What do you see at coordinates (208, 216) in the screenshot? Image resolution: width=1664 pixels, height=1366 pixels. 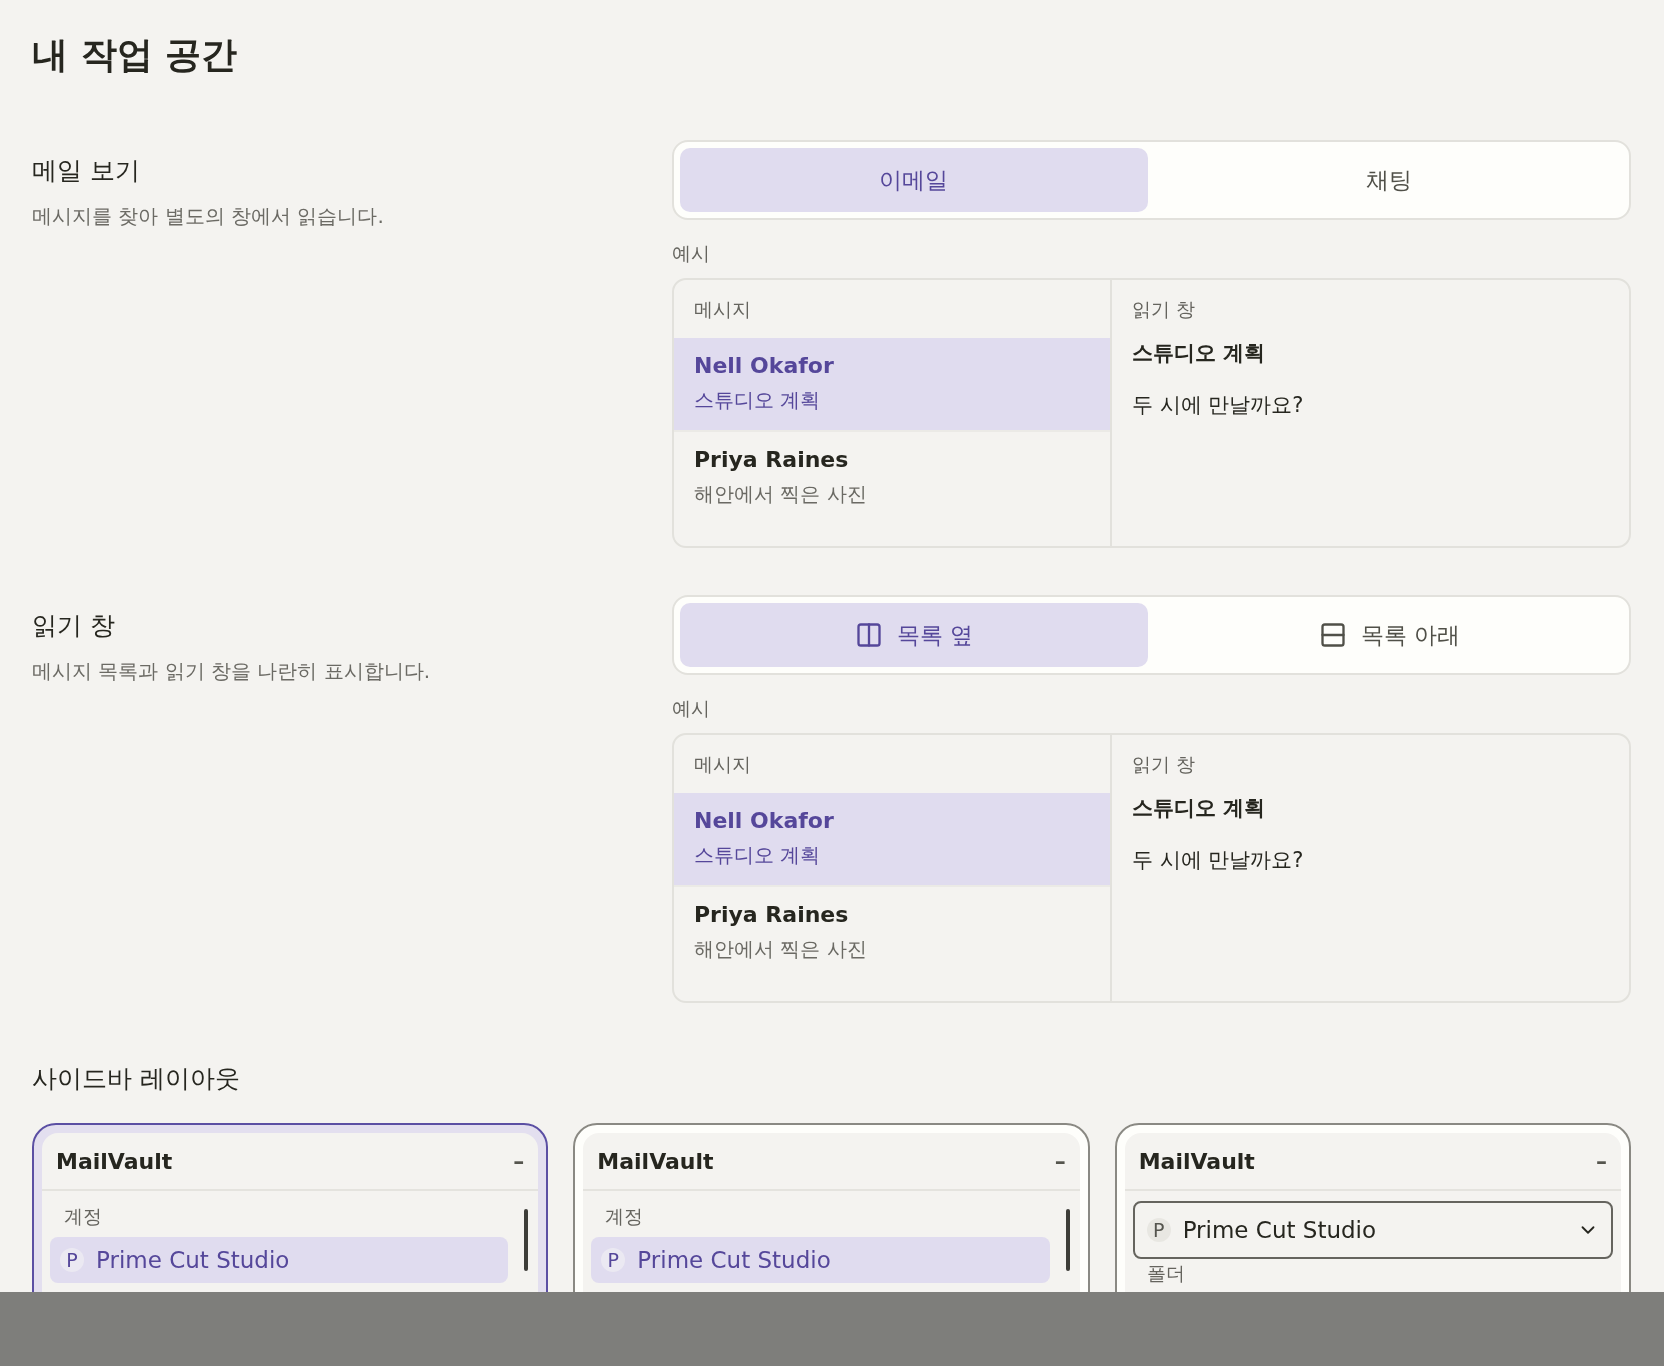 I see `setting-description: 메시지를 찾아 별도의 창에서 읽습니다.` at bounding box center [208, 216].